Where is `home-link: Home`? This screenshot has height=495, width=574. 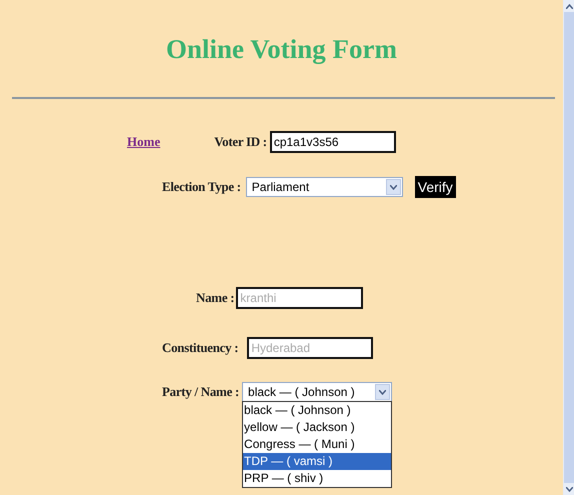
home-link: Home is located at coordinates (143, 142).